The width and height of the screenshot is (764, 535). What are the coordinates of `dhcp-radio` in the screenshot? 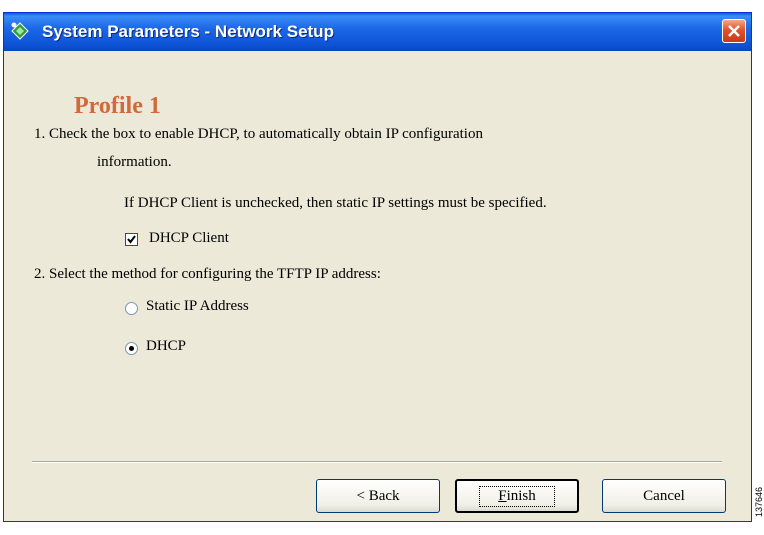 It's located at (131, 348).